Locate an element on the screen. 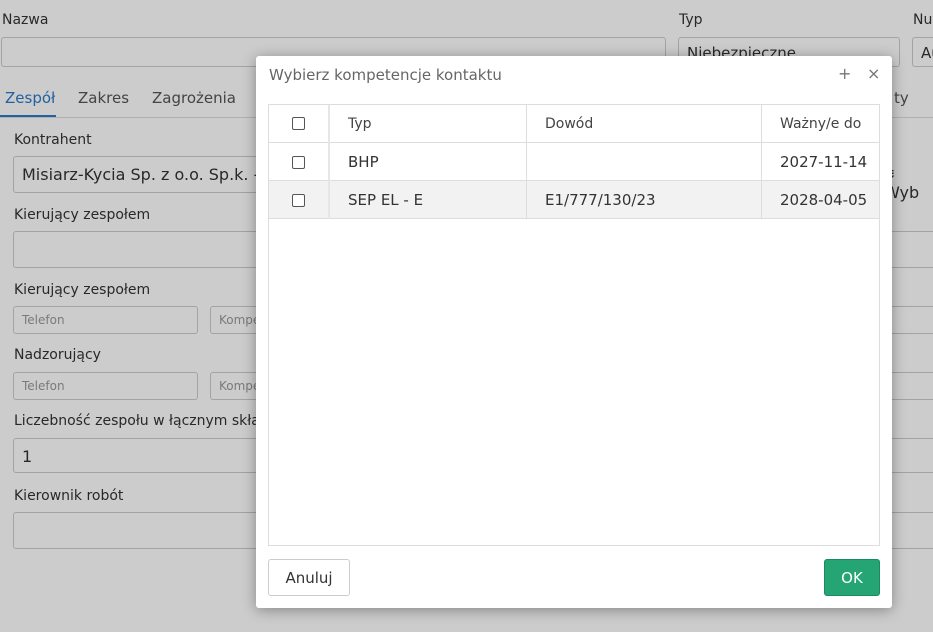 This screenshot has width=933, height=632. table-row: SEP EL - E E1/777/130/23 2028-04-05 is located at coordinates (574, 199).